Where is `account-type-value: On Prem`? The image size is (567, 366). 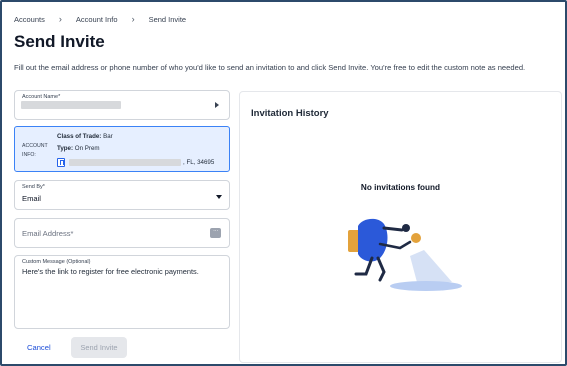
account-type-value: On Prem is located at coordinates (87, 148).